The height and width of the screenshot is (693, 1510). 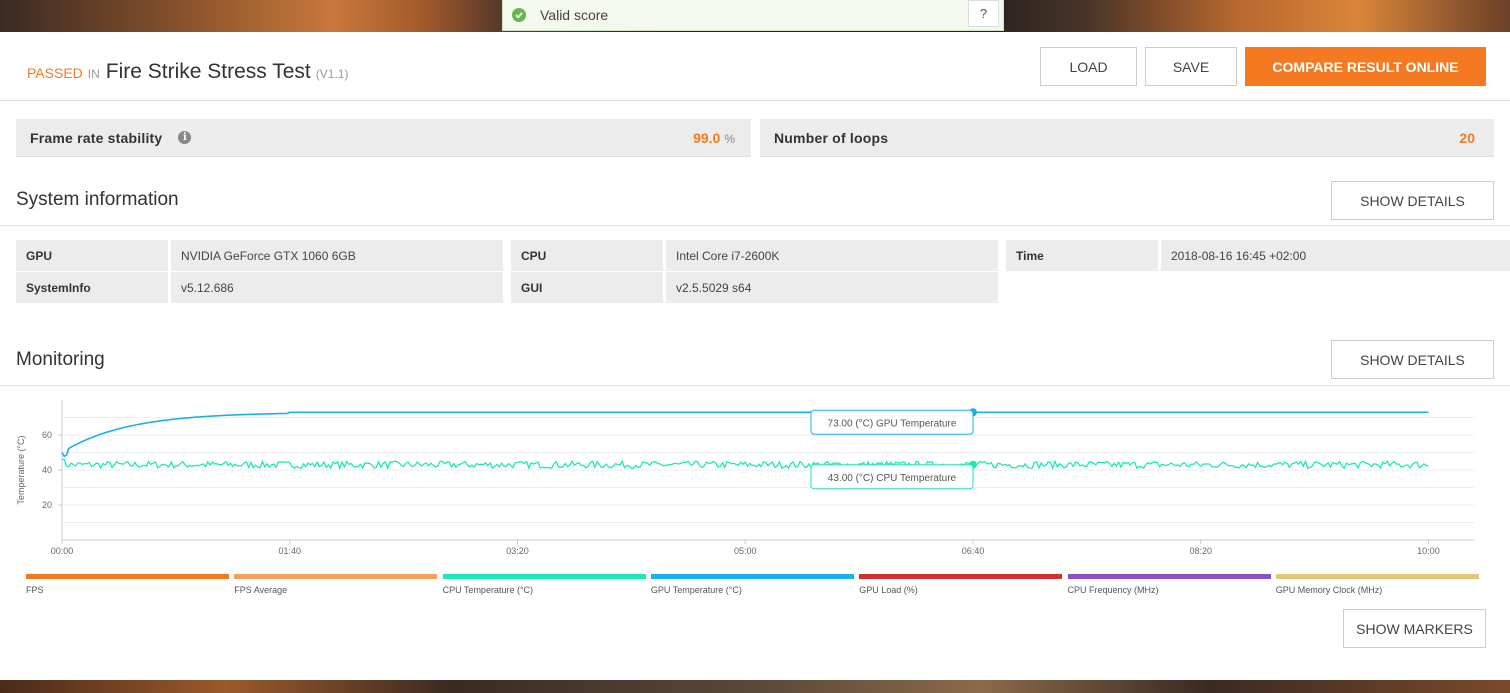 I want to click on cpu-tooltip: 43.00 (°C) CPU Temperature, so click(x=892, y=478).